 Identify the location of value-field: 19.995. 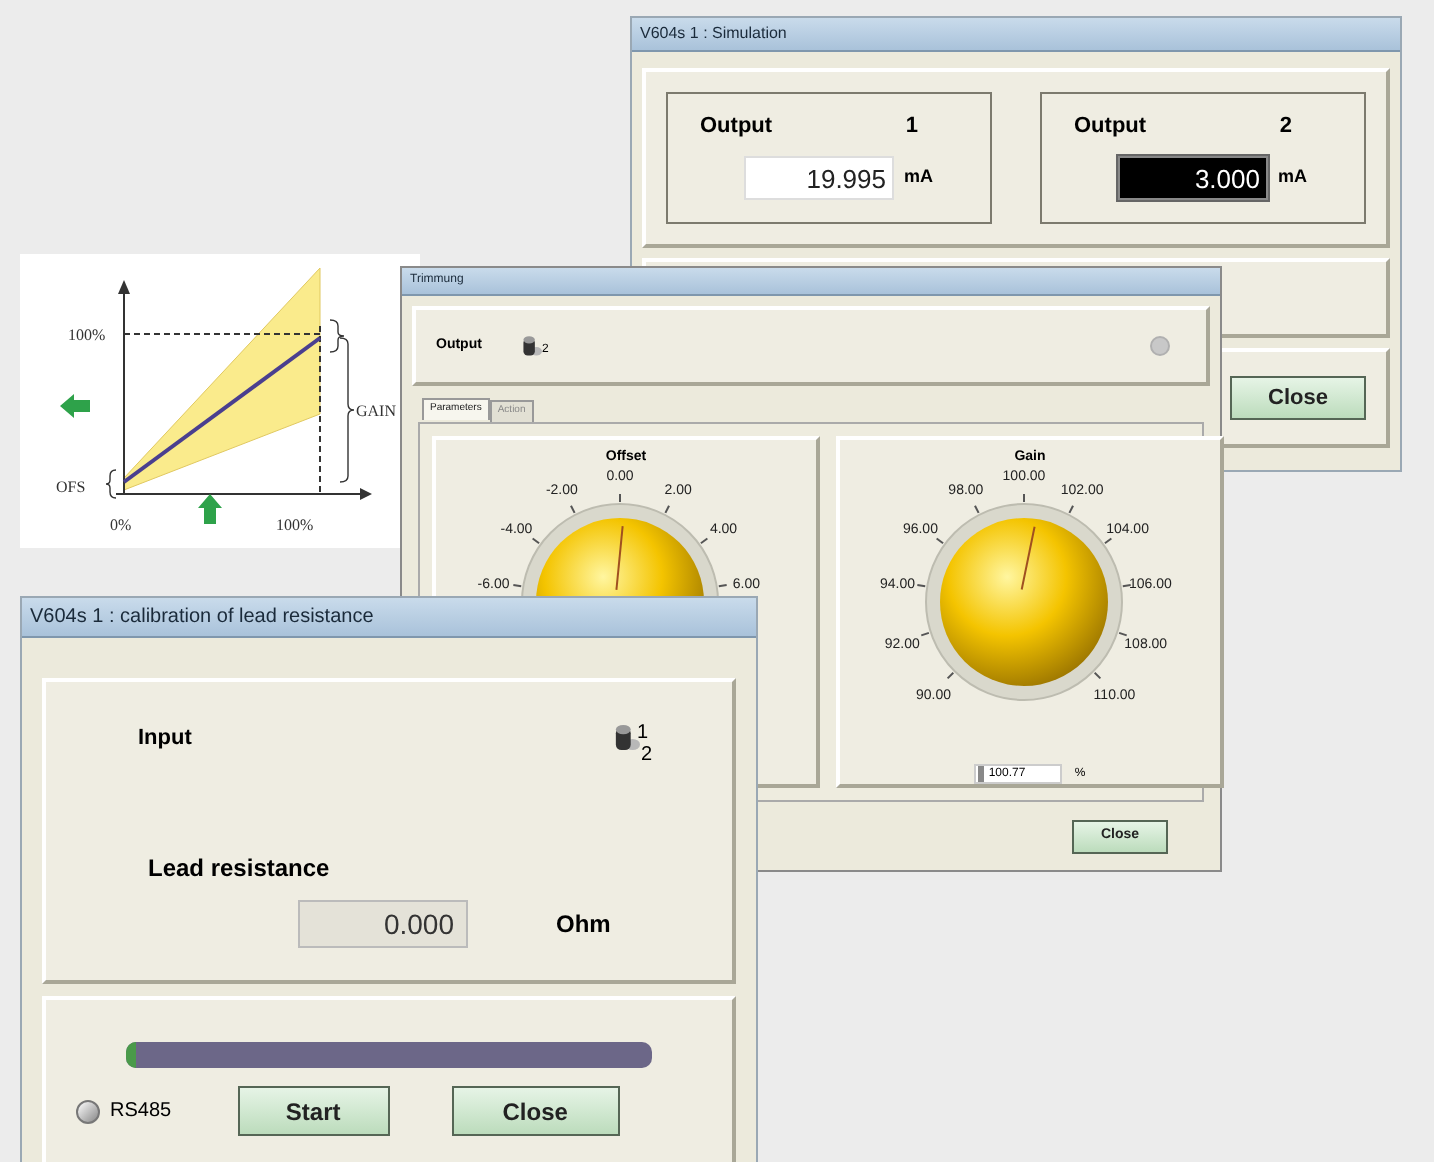
(819, 177).